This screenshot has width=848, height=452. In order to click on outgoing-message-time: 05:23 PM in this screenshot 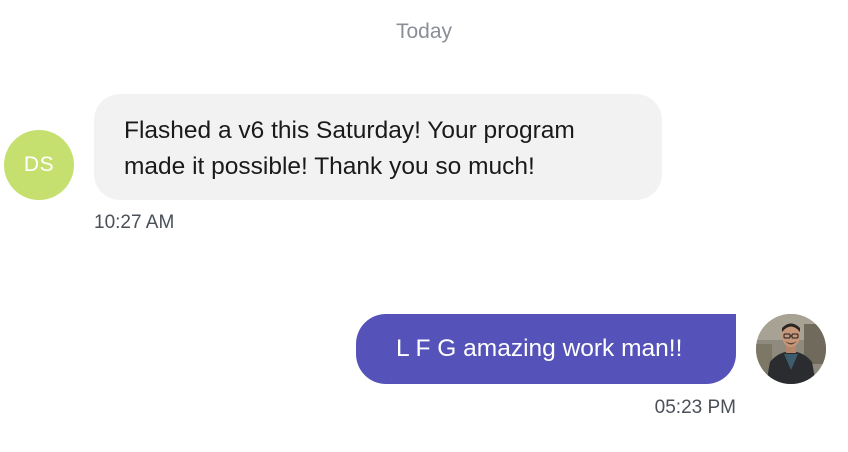, I will do `click(695, 407)`.